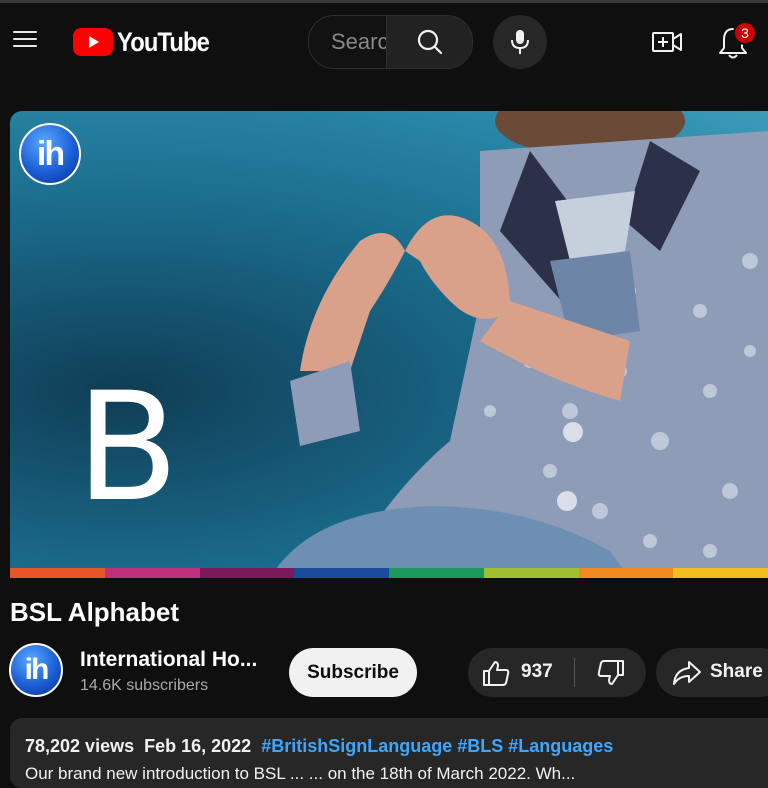 The height and width of the screenshot is (788, 768). What do you see at coordinates (93, 42) in the screenshot?
I see `youtube-play-icon` at bounding box center [93, 42].